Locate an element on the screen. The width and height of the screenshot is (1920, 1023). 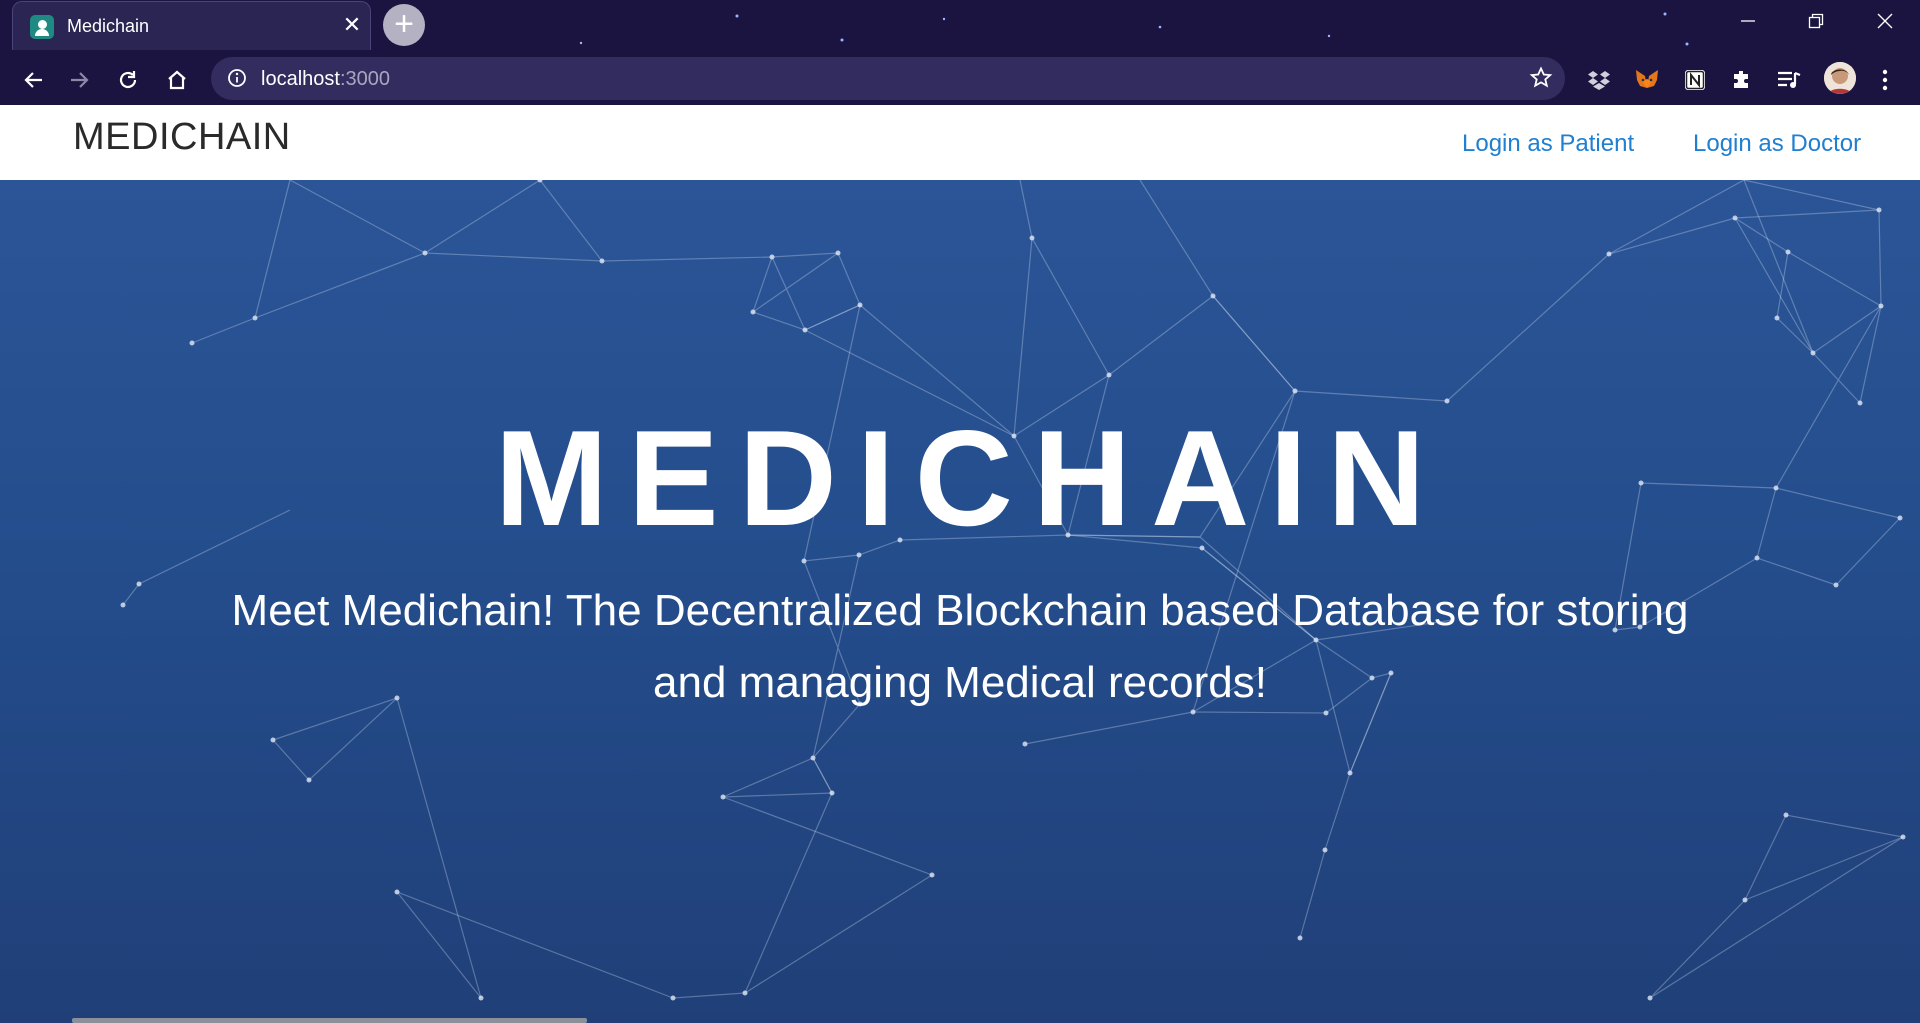
media-queue-button is located at coordinates (1789, 80).